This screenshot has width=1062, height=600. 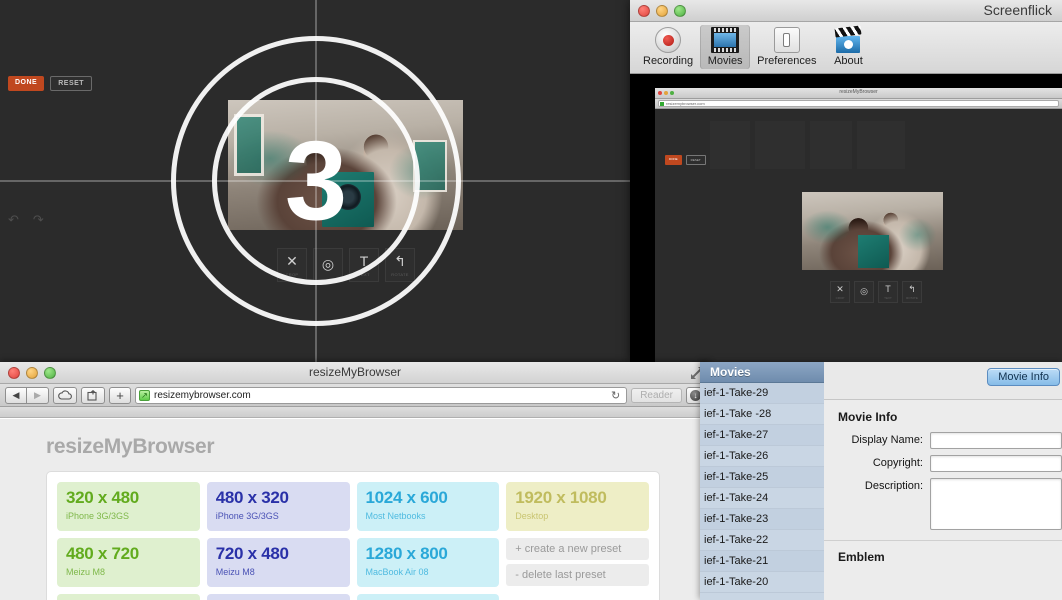 What do you see at coordinates (577, 575) in the screenshot?
I see `delete-preset-button: - delete last preset` at bounding box center [577, 575].